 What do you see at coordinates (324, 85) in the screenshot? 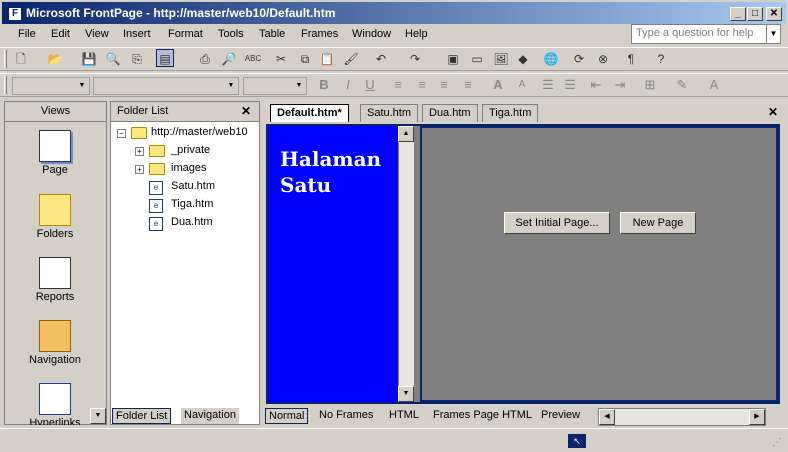
I see `bold-icon: B` at bounding box center [324, 85].